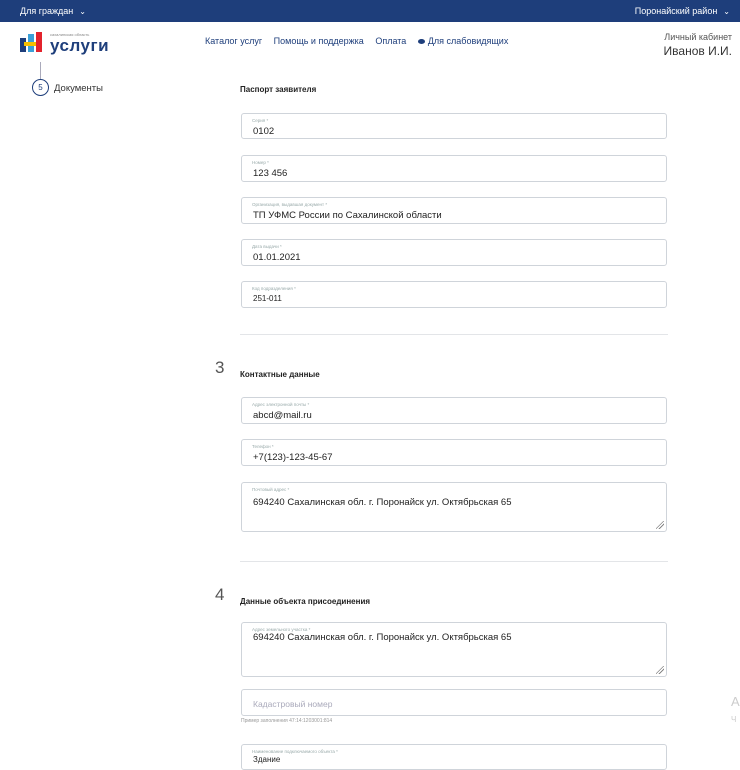 This screenshot has height=770, width=740. Describe the element at coordinates (271, 489) in the screenshot. I see `field-label: Почтовый адрес *` at that location.